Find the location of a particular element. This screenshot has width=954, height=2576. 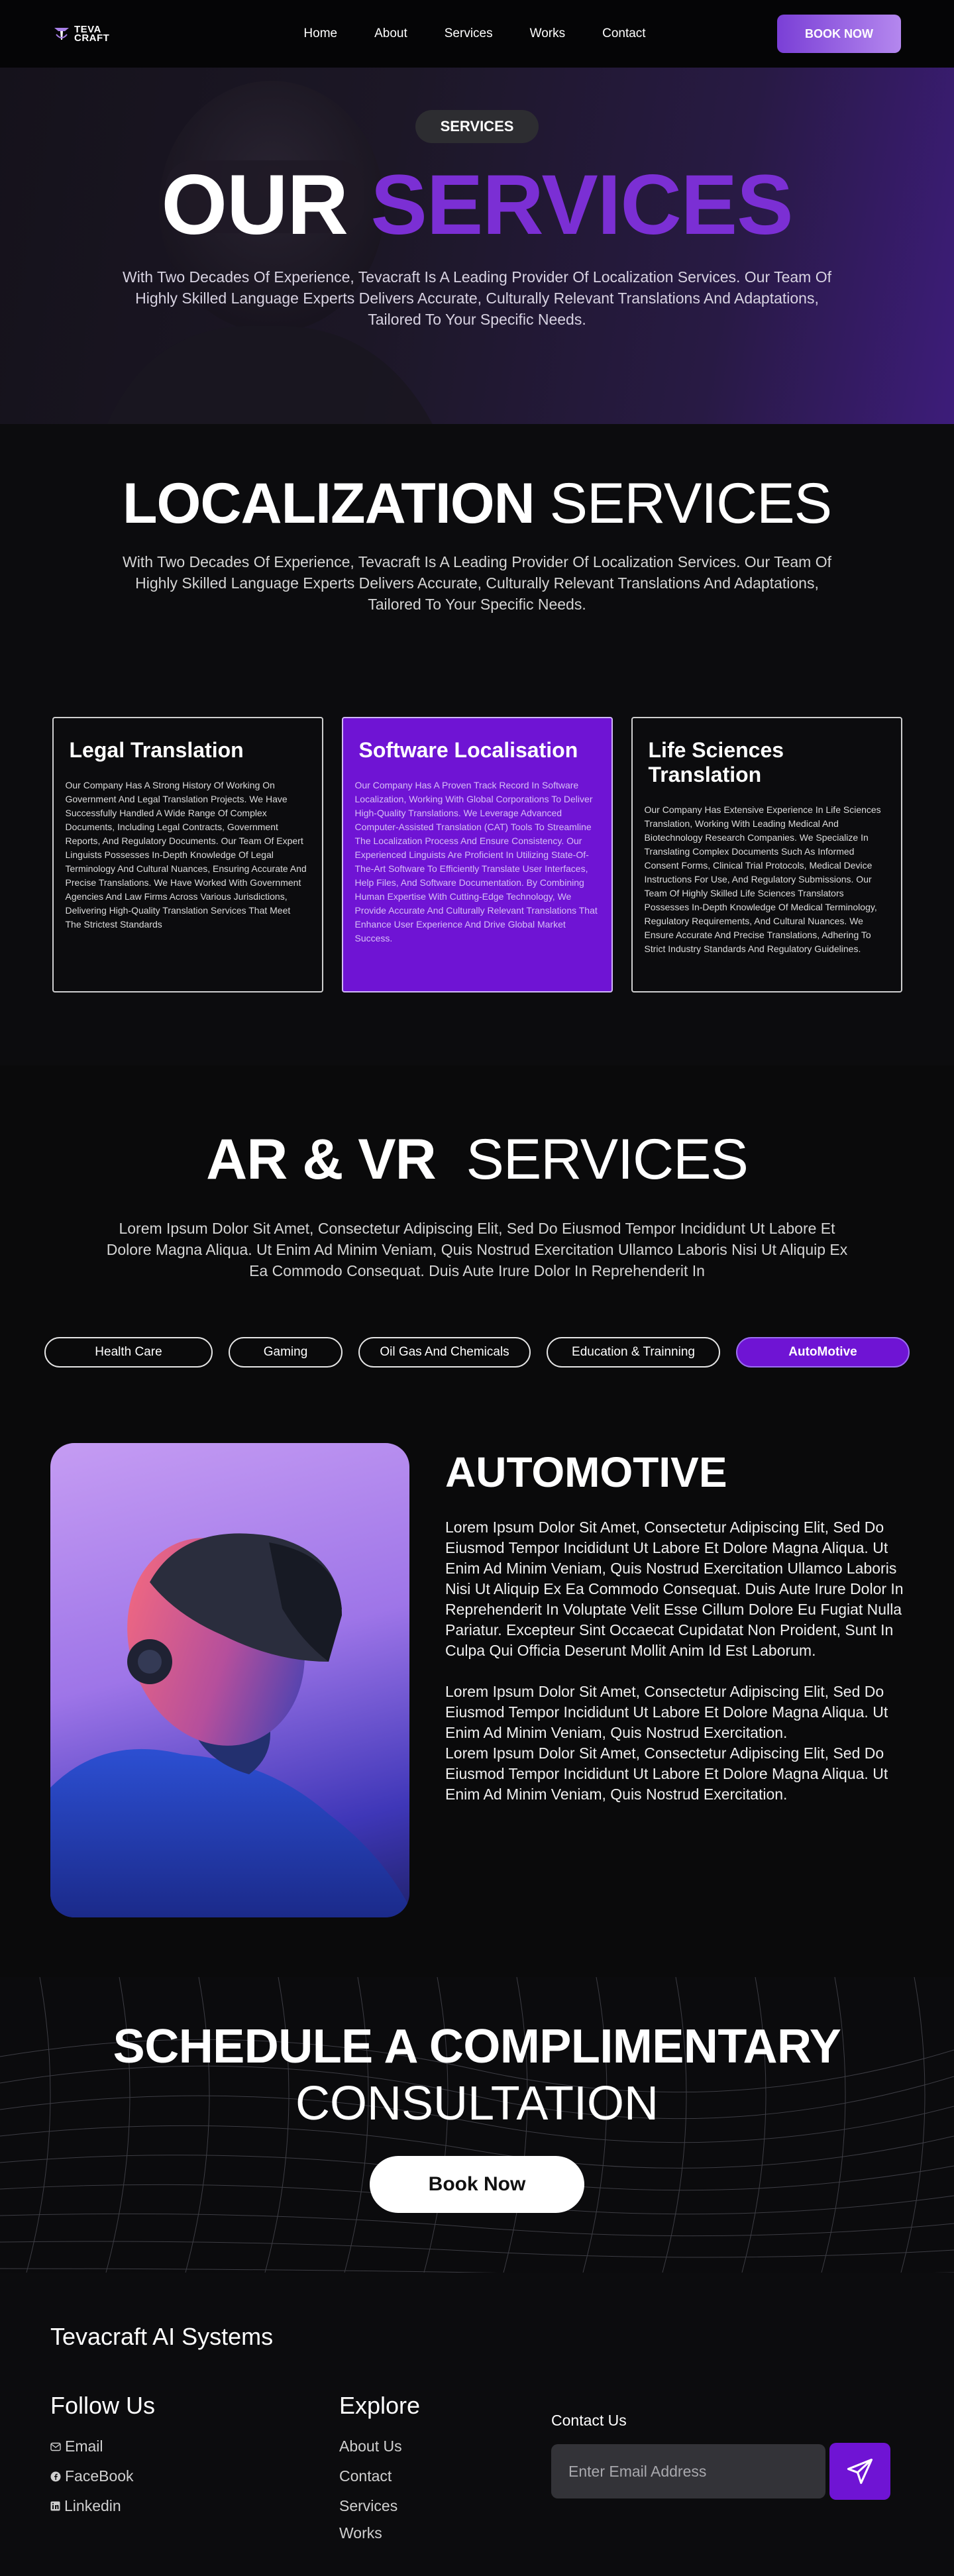

hero-title-part1: OUR is located at coordinates (255, 205).